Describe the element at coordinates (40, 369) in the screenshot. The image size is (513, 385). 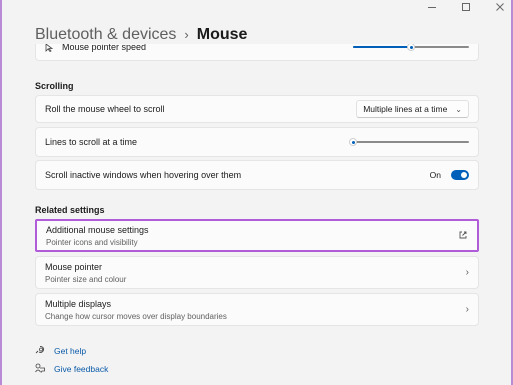
I see `feedback-icon` at that location.